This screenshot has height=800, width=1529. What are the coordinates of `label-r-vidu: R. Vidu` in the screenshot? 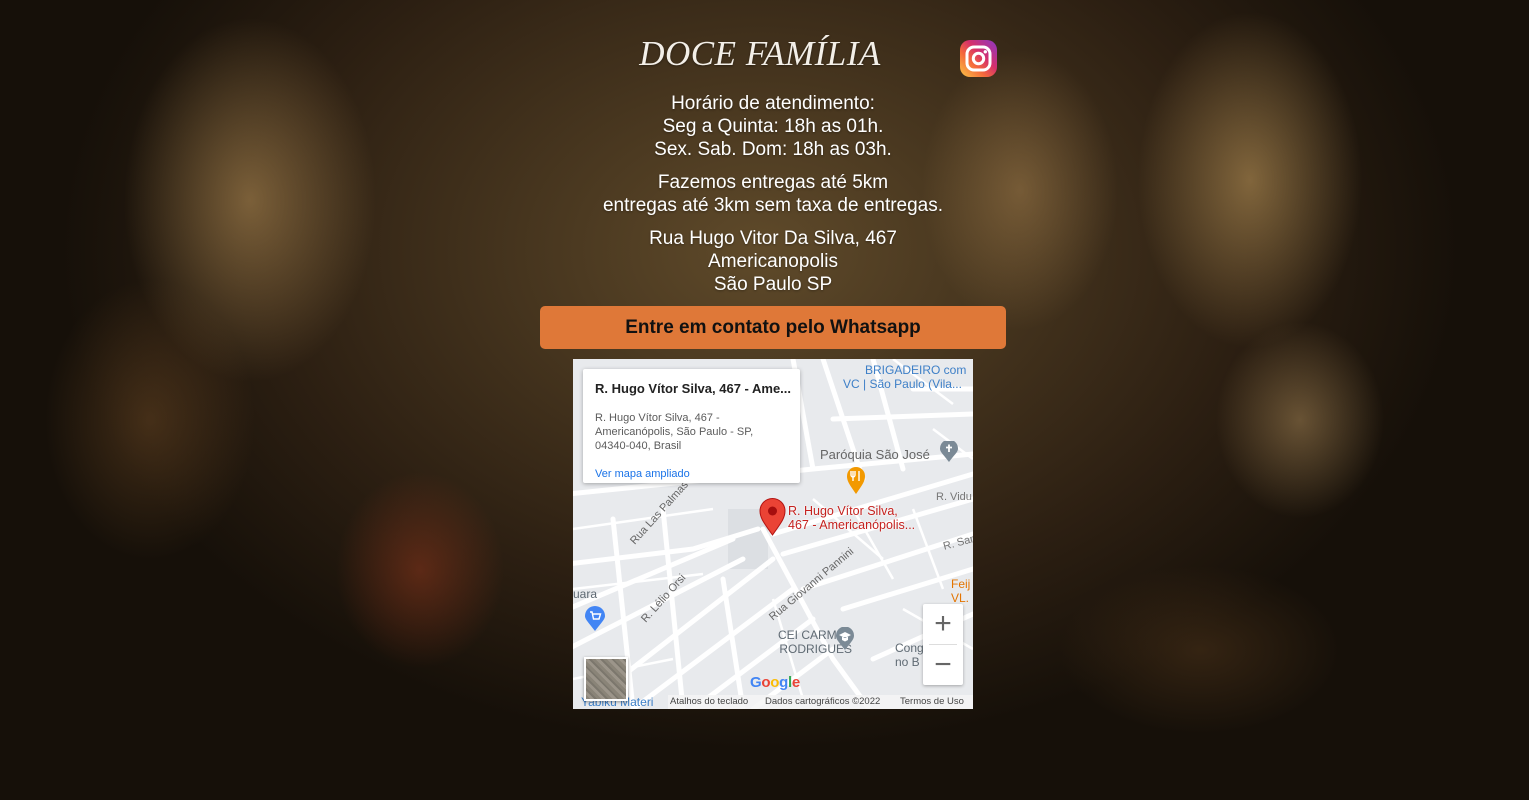 It's located at (954, 497).